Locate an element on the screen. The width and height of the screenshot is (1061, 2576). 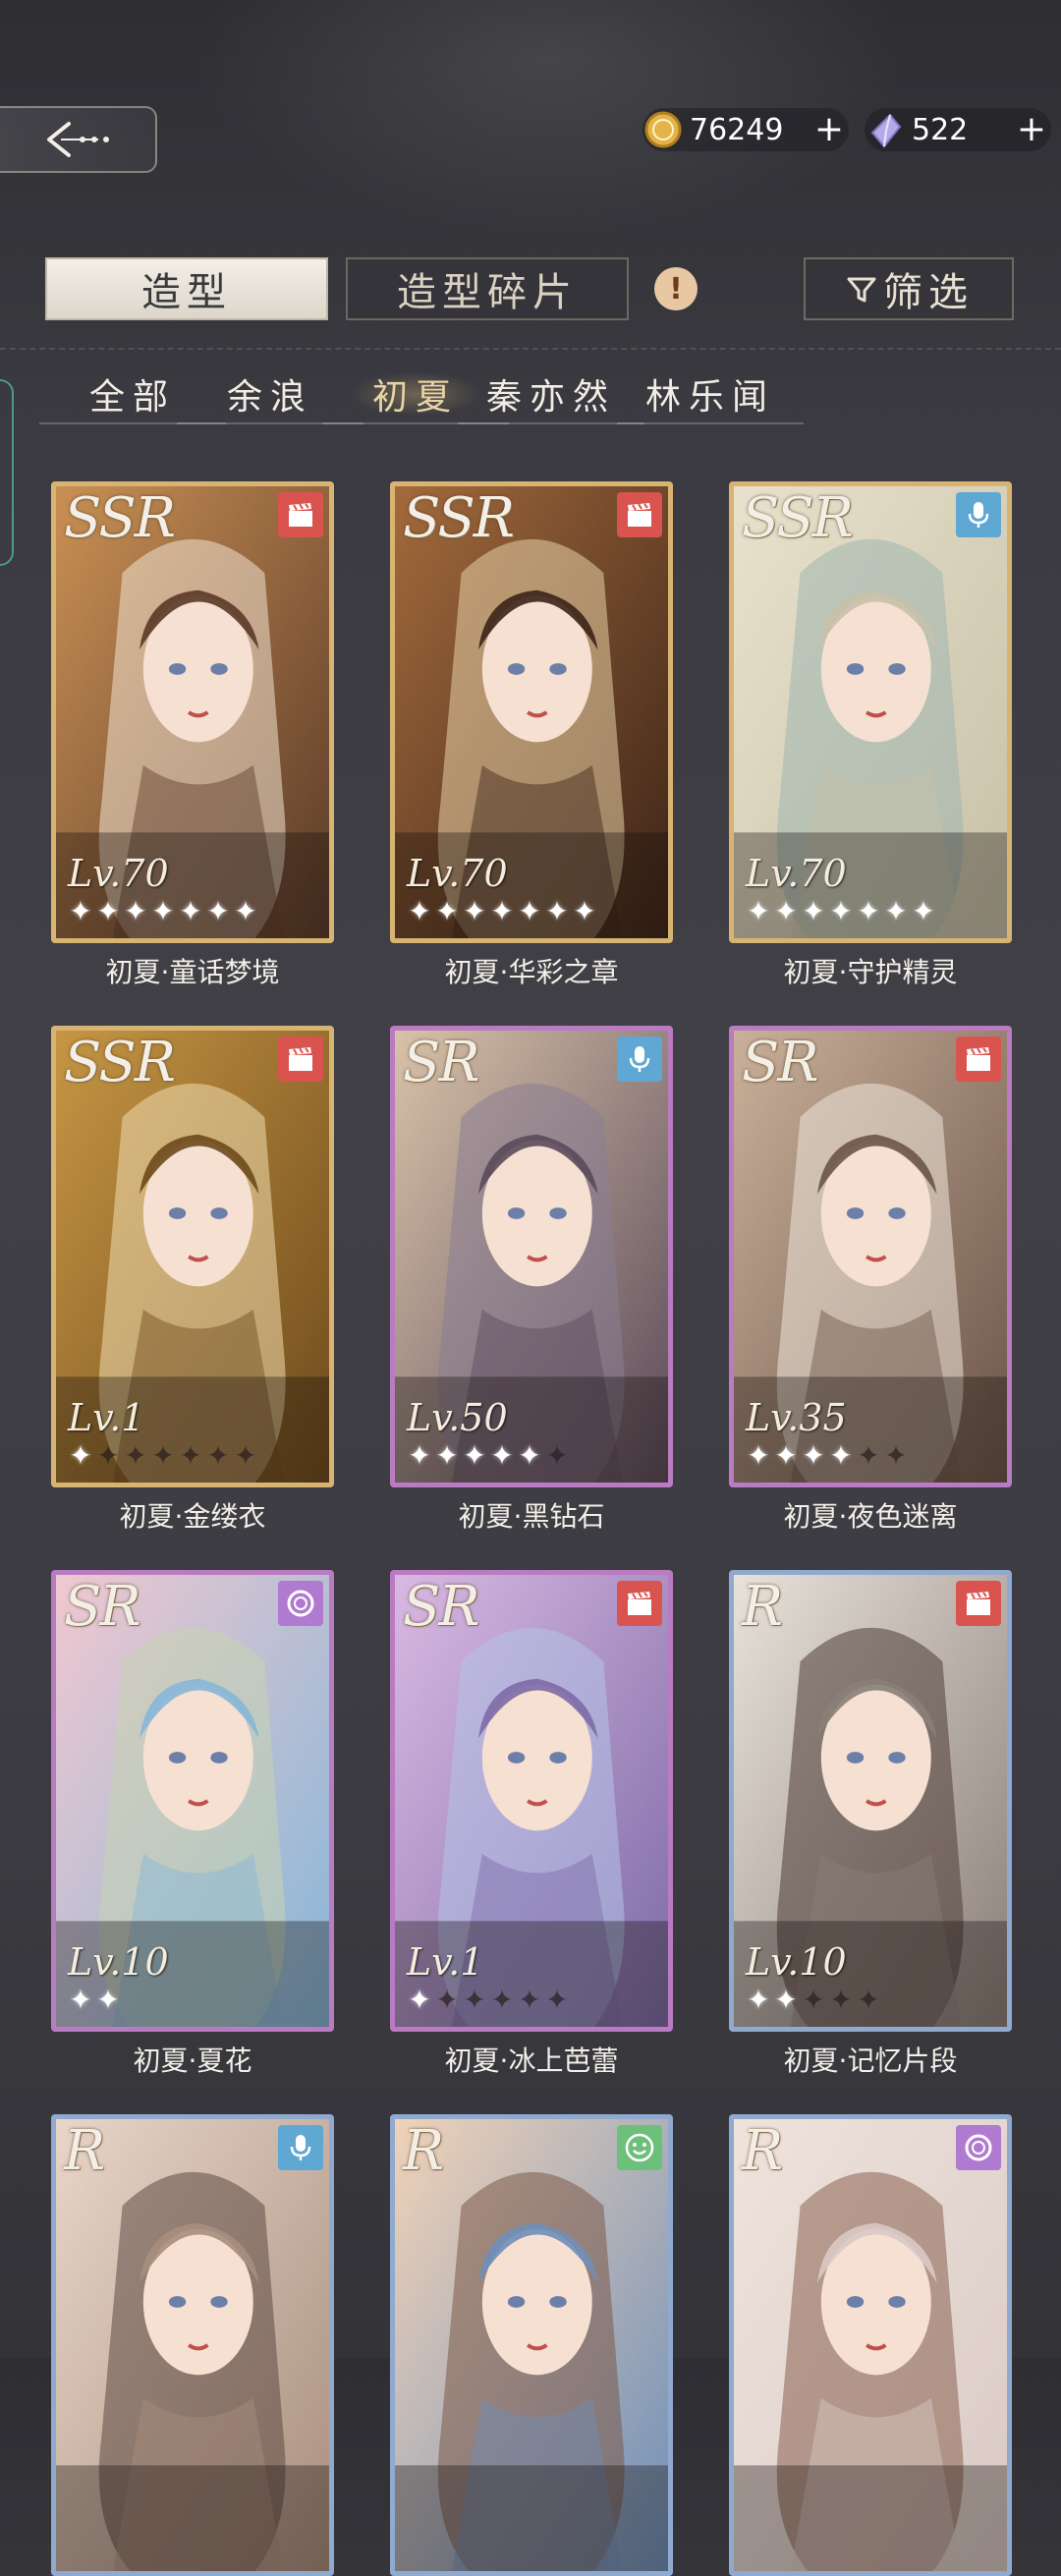
back-arrow-icon is located at coordinates (78, 139).